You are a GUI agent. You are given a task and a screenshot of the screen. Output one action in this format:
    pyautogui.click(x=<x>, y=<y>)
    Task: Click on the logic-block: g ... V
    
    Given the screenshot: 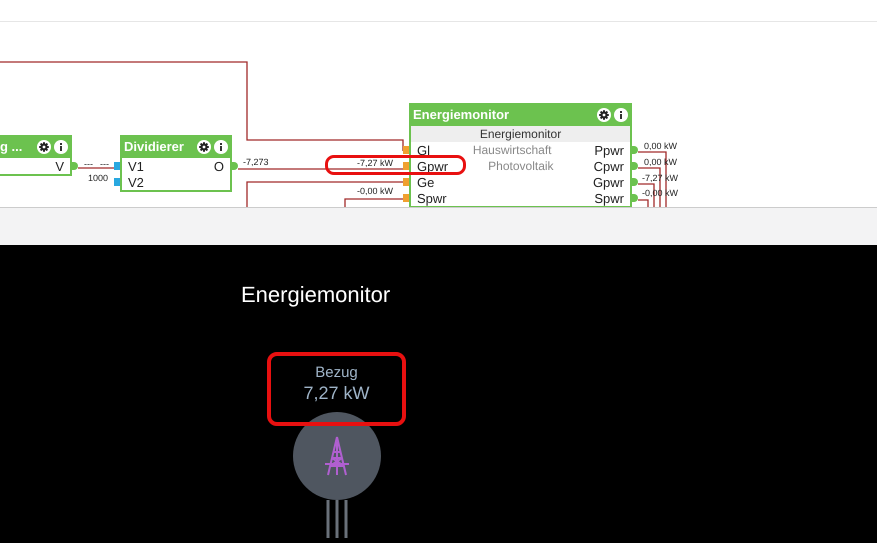 What is the action you would take?
    pyautogui.click(x=36, y=155)
    